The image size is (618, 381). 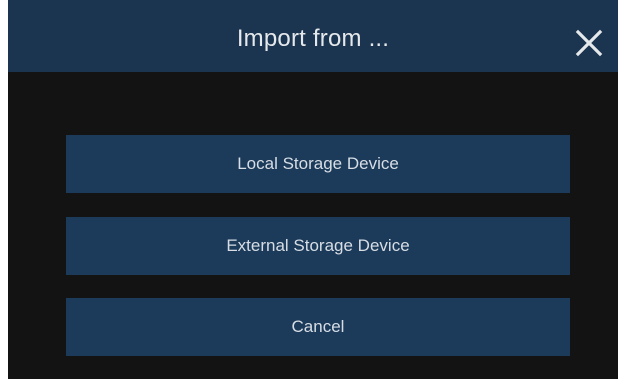 What do you see at coordinates (318, 164) in the screenshot?
I see `local-storage-device-button: Local Storage Device` at bounding box center [318, 164].